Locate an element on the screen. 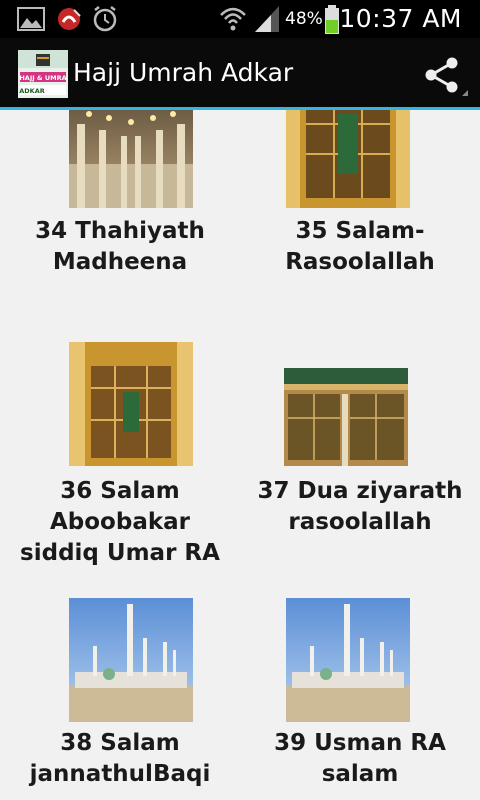  signal-icon is located at coordinates (267, 19).